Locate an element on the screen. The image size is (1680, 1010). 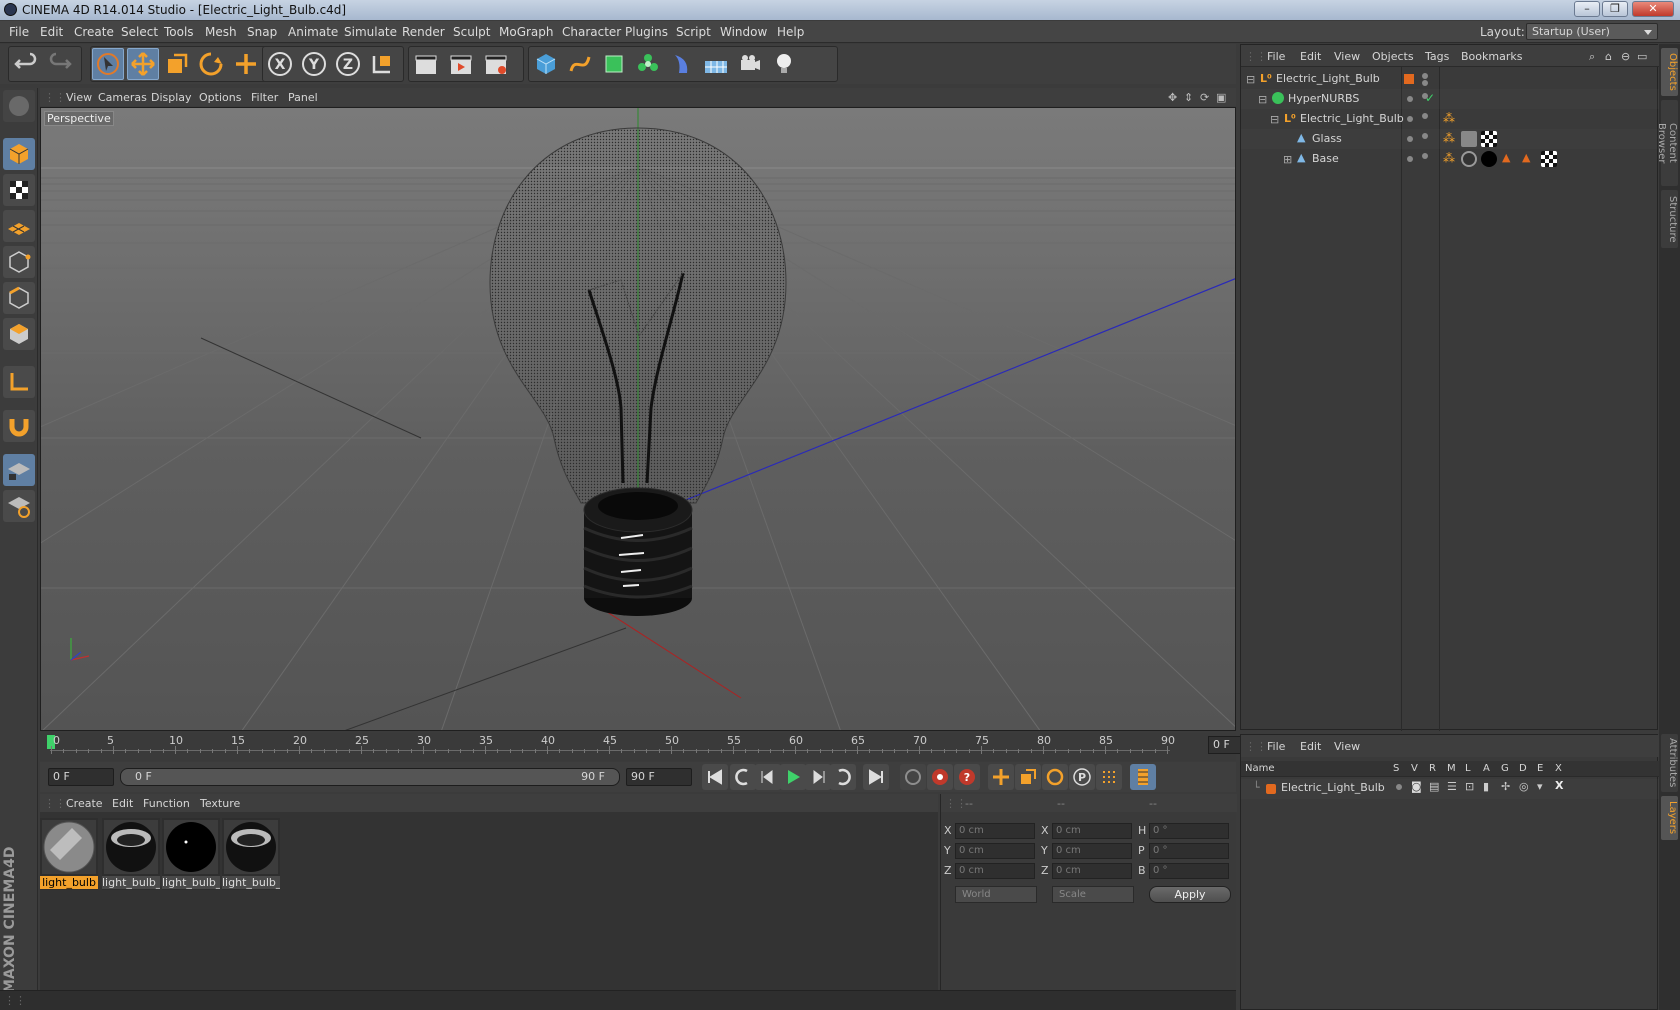
live-selection-button is located at coordinates (108, 64).